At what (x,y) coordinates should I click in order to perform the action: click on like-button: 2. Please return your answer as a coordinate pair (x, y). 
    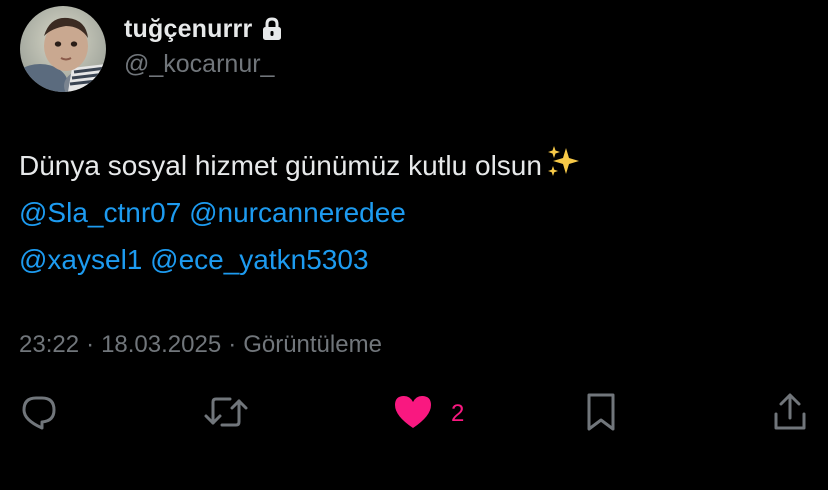
    Looking at the image, I should click on (428, 414).